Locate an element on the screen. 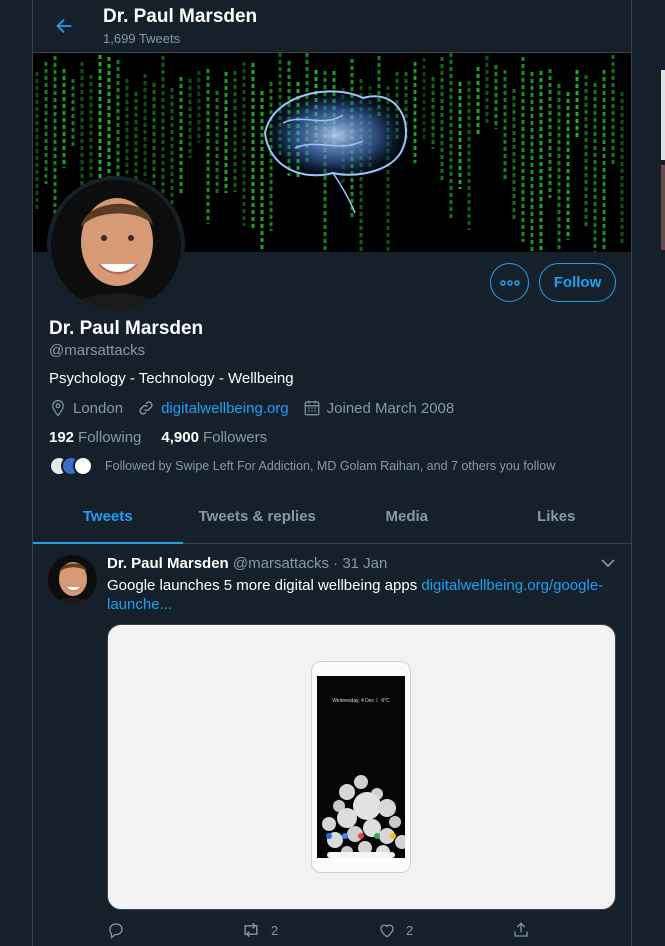  share-action is located at coordinates (521, 930).